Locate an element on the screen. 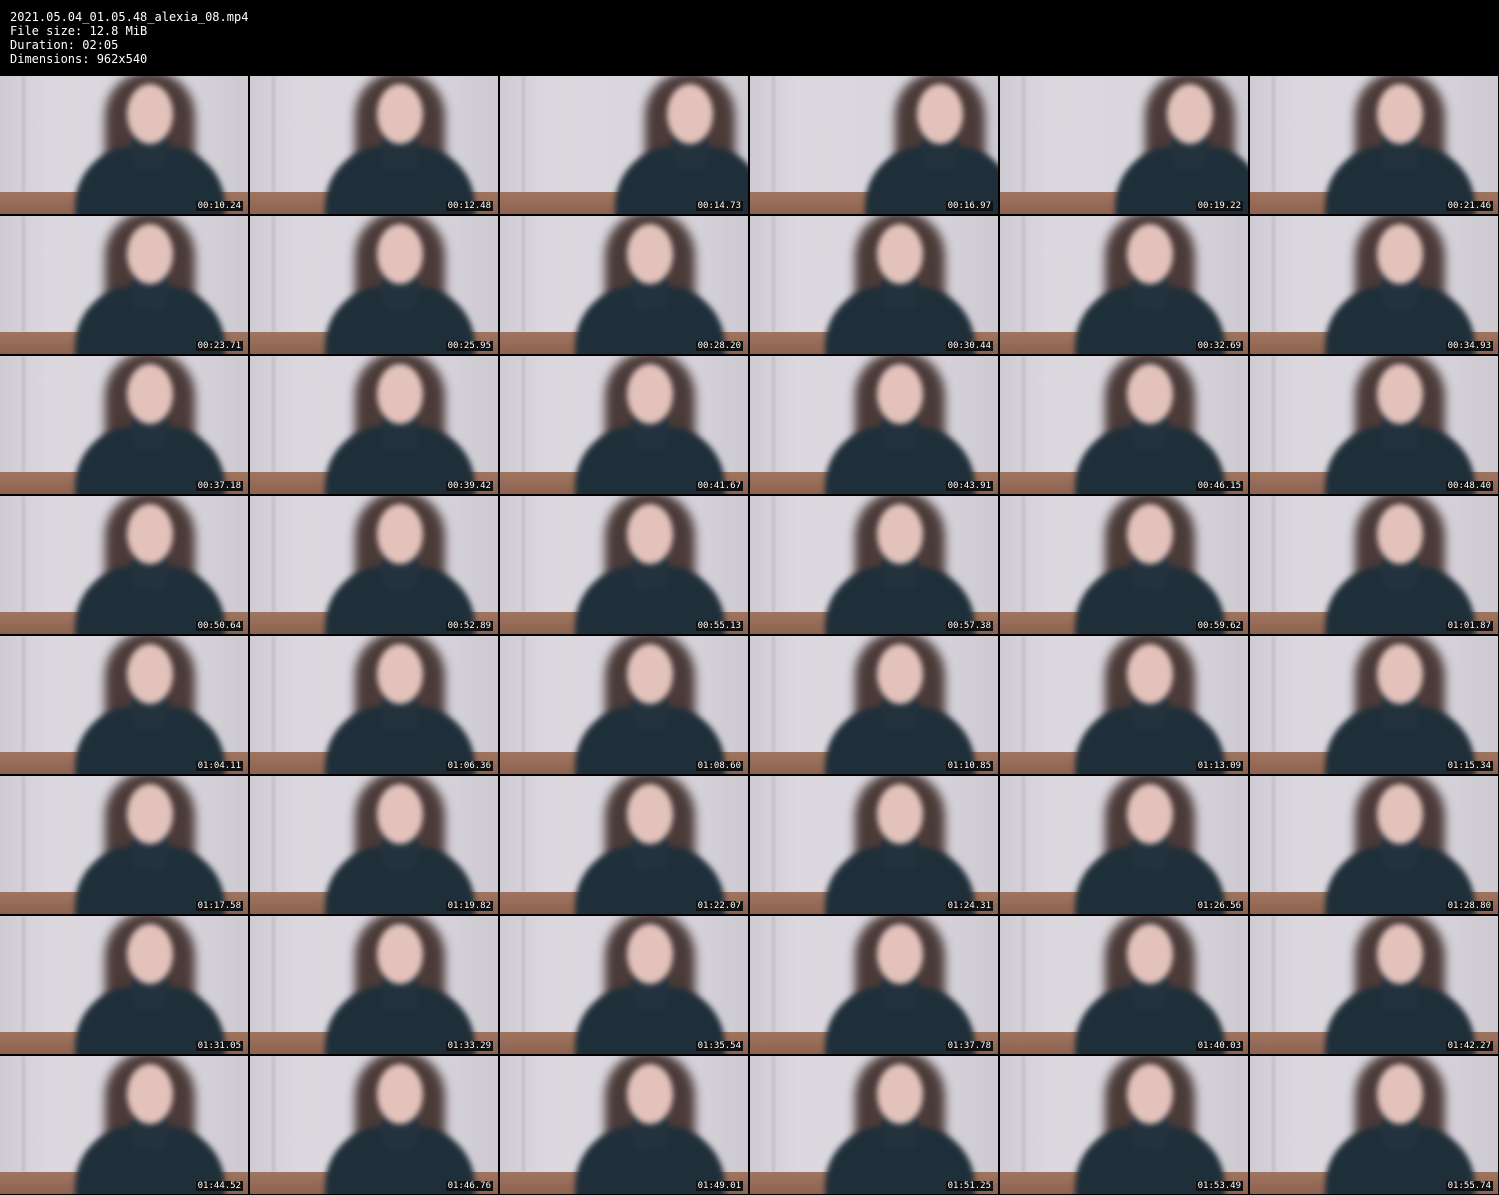  timestamp-label: 01:55.74 is located at coordinates (1469, 1186).